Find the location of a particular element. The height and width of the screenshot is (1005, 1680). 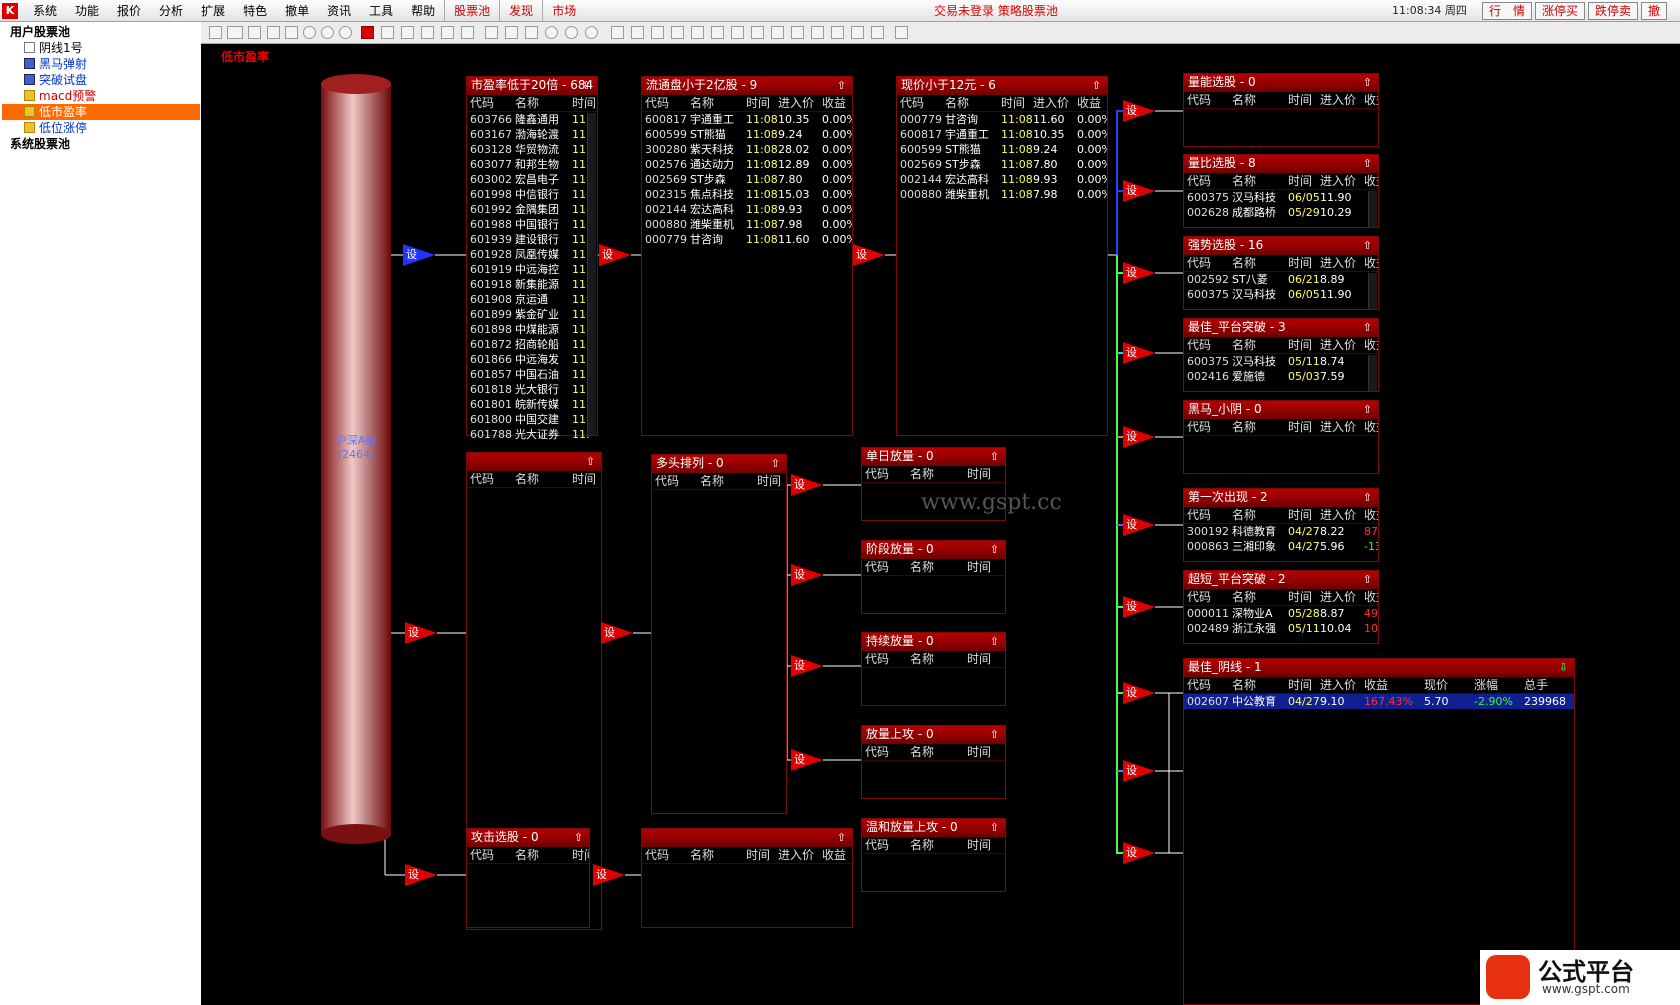

panel-header: ⇧ is located at coordinates (534, 462).